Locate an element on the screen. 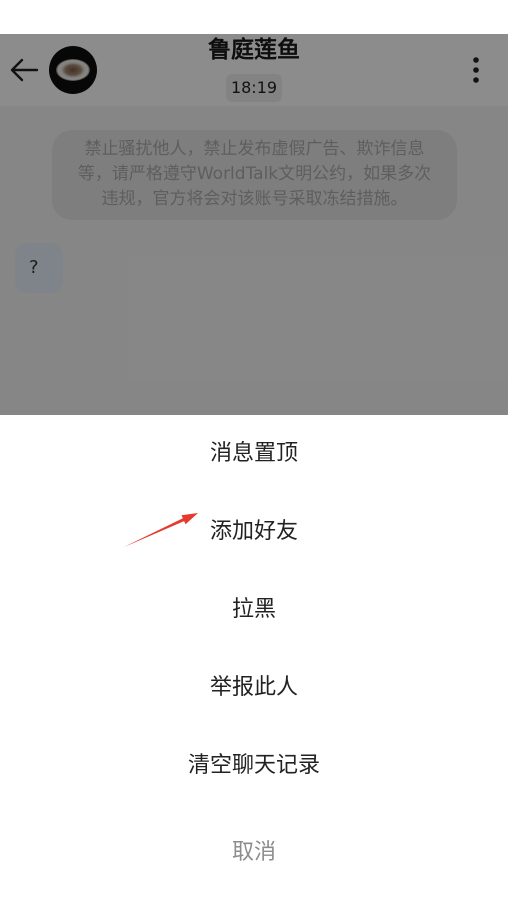 This screenshot has width=508, height=903. menu-item-block: 拉黑 is located at coordinates (254, 610).